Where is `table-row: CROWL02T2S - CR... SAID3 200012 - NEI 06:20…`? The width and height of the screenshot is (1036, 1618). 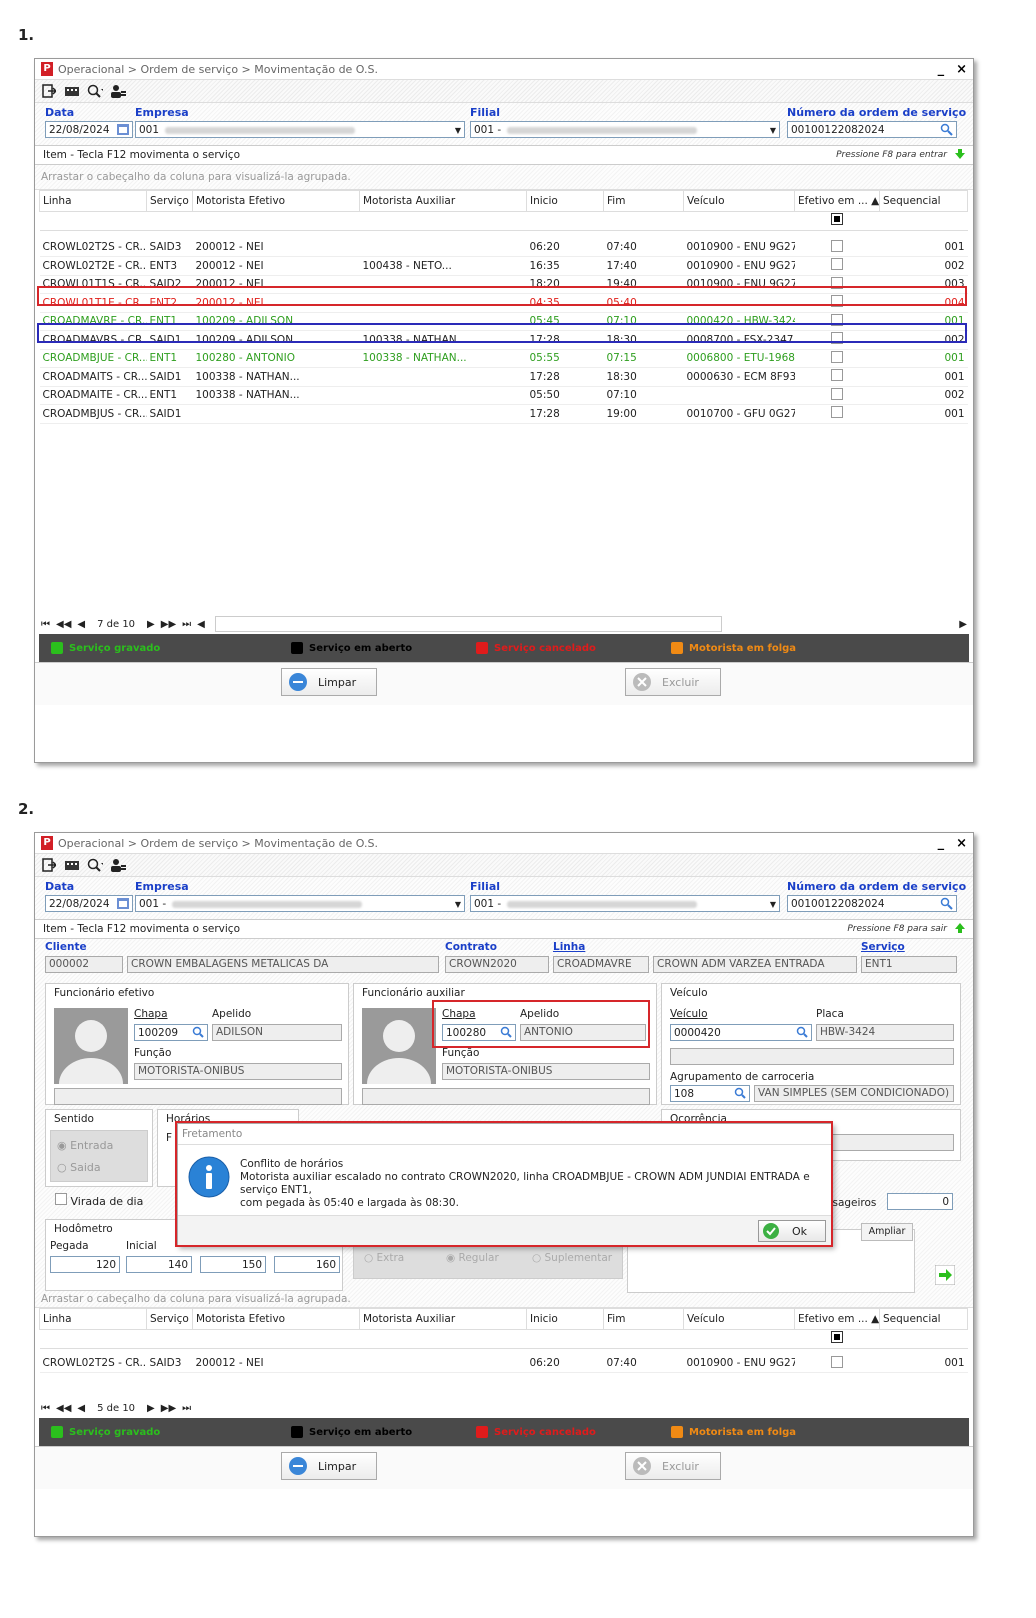 table-row: CROWL02T2S - CR... SAID3 200012 - NEI 06:20… is located at coordinates (503, 247).